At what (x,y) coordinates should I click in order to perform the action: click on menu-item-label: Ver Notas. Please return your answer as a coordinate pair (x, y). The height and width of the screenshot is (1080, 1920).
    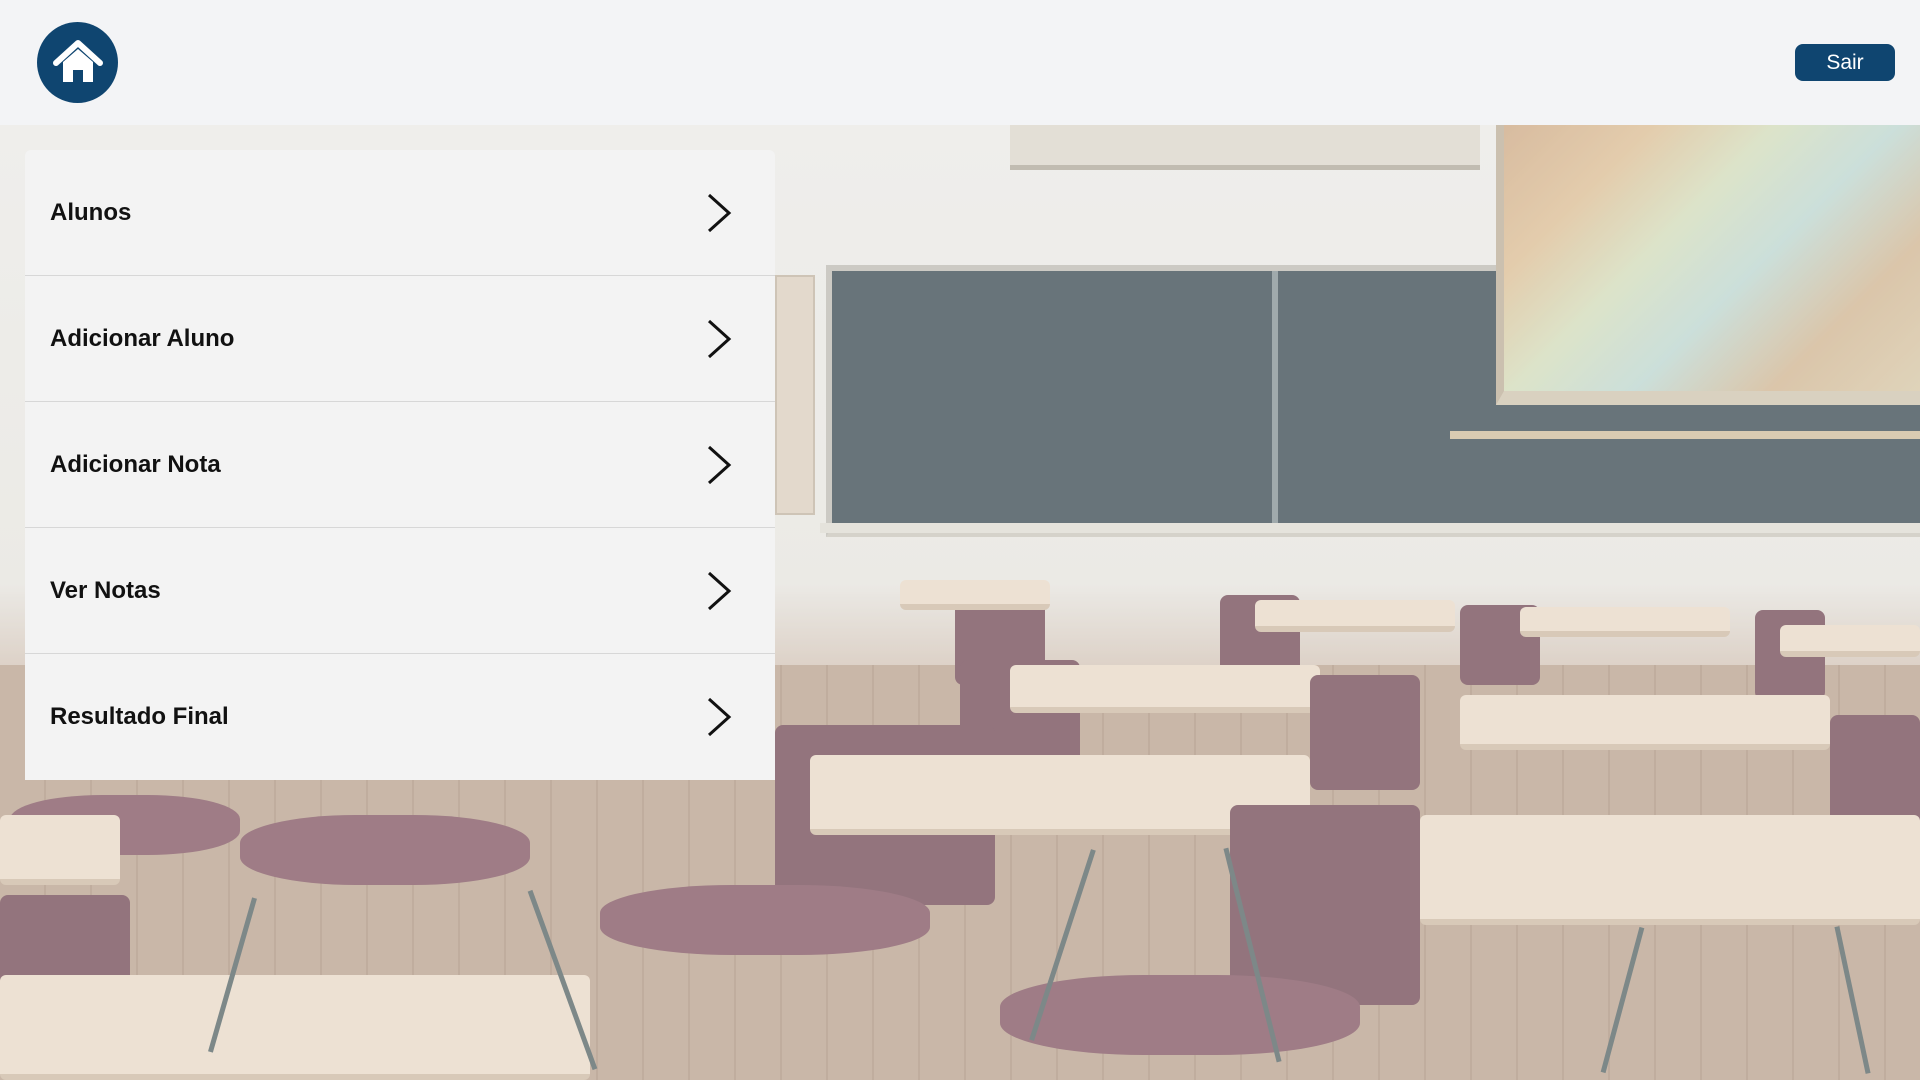
    Looking at the image, I should click on (105, 590).